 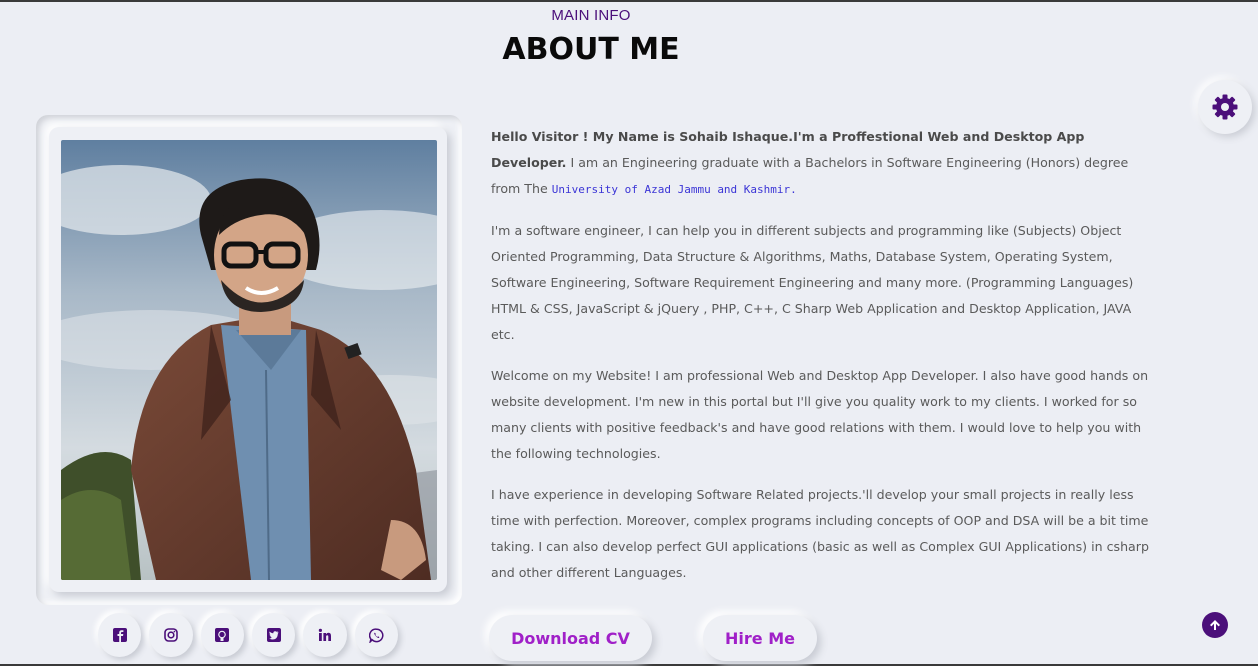 What do you see at coordinates (591, 49) in the screenshot?
I see `page-title: ABOUT ME` at bounding box center [591, 49].